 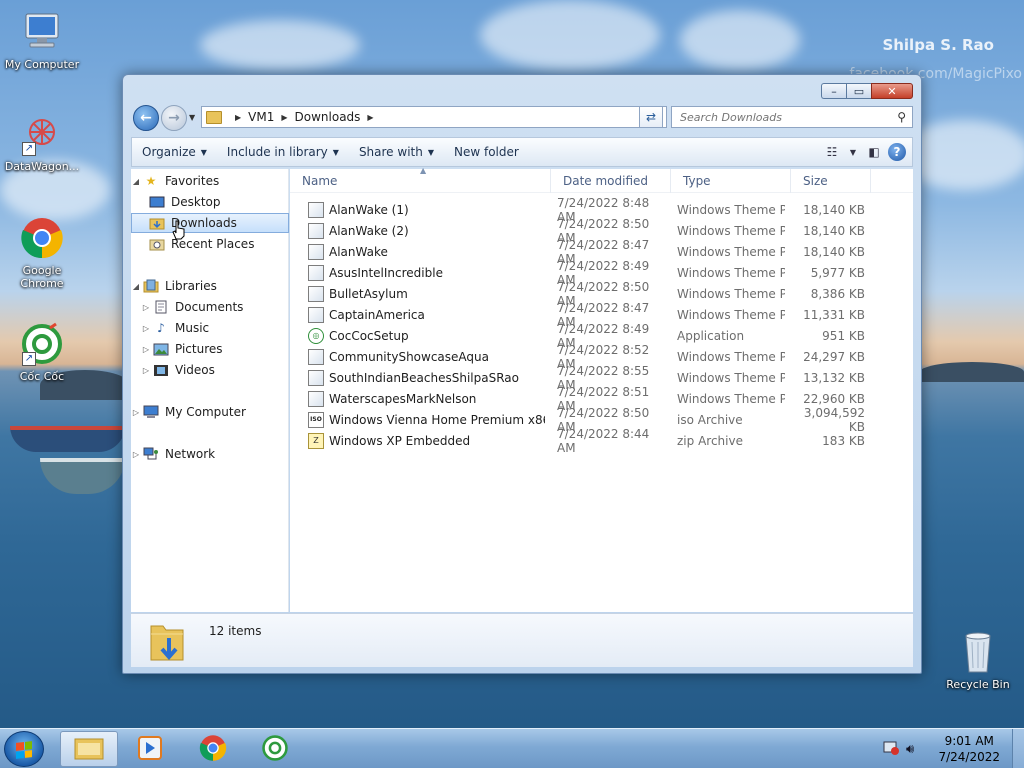 I want to click on change-view-button: ☷, so click(x=832, y=152).